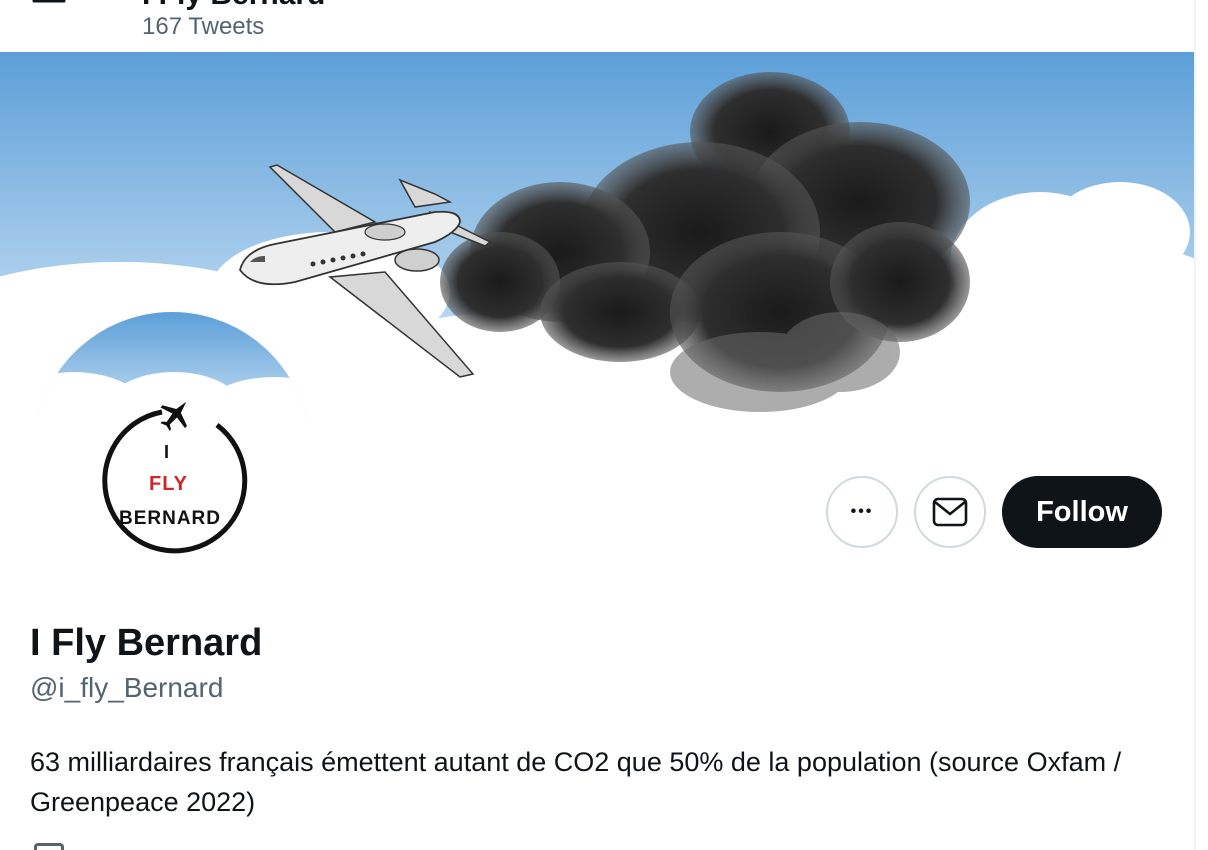 The image size is (1208, 850). What do you see at coordinates (167, 452) in the screenshot?
I see `avatar-logo-line1: I` at bounding box center [167, 452].